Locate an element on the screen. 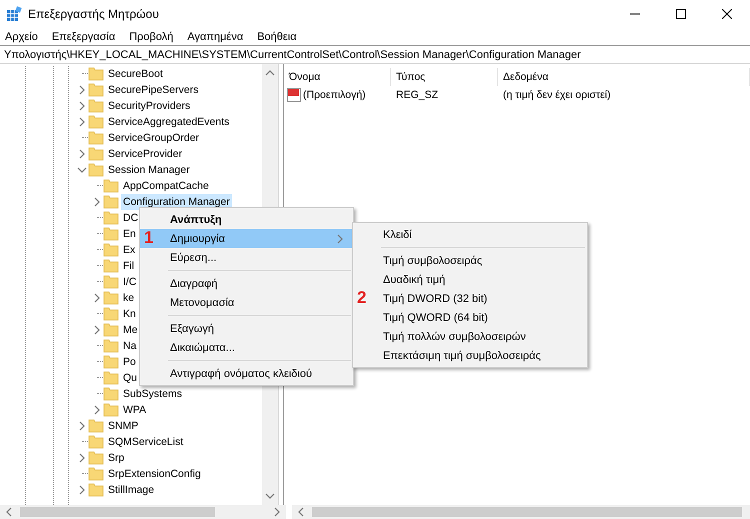 This screenshot has height=519, width=750. value-type: REG_SZ is located at coordinates (417, 95).